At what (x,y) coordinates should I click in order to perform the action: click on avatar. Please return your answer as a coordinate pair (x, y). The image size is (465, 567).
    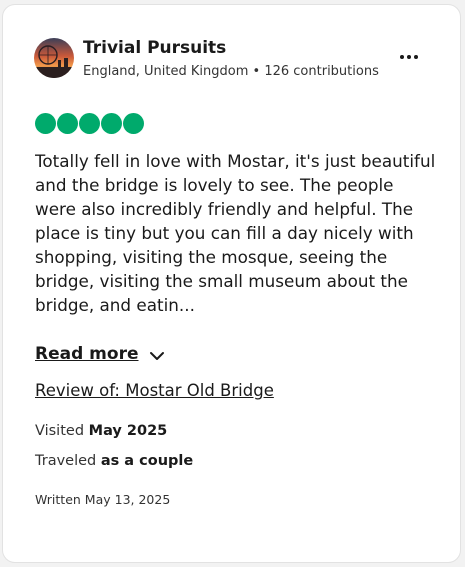
    Looking at the image, I should click on (54, 58).